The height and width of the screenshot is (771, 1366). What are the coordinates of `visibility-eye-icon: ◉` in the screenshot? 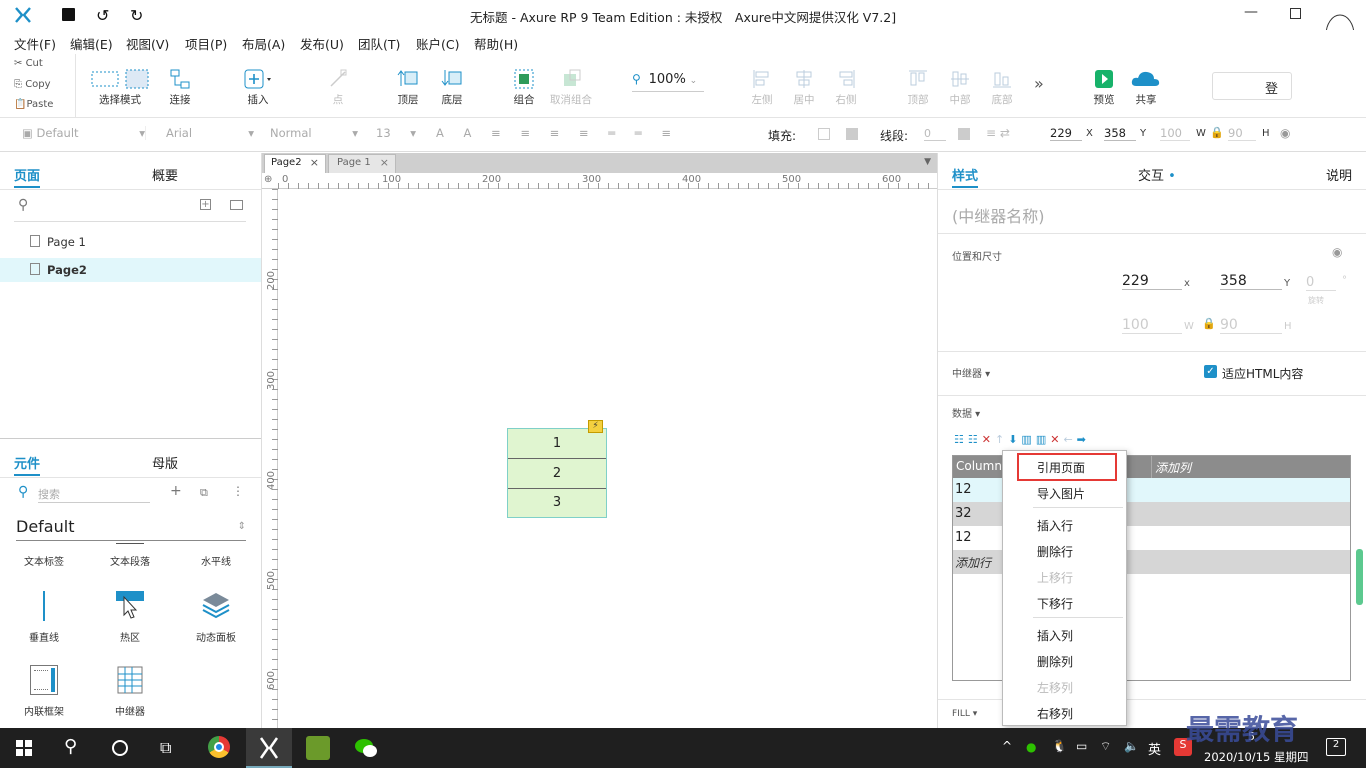 It's located at (1285, 133).